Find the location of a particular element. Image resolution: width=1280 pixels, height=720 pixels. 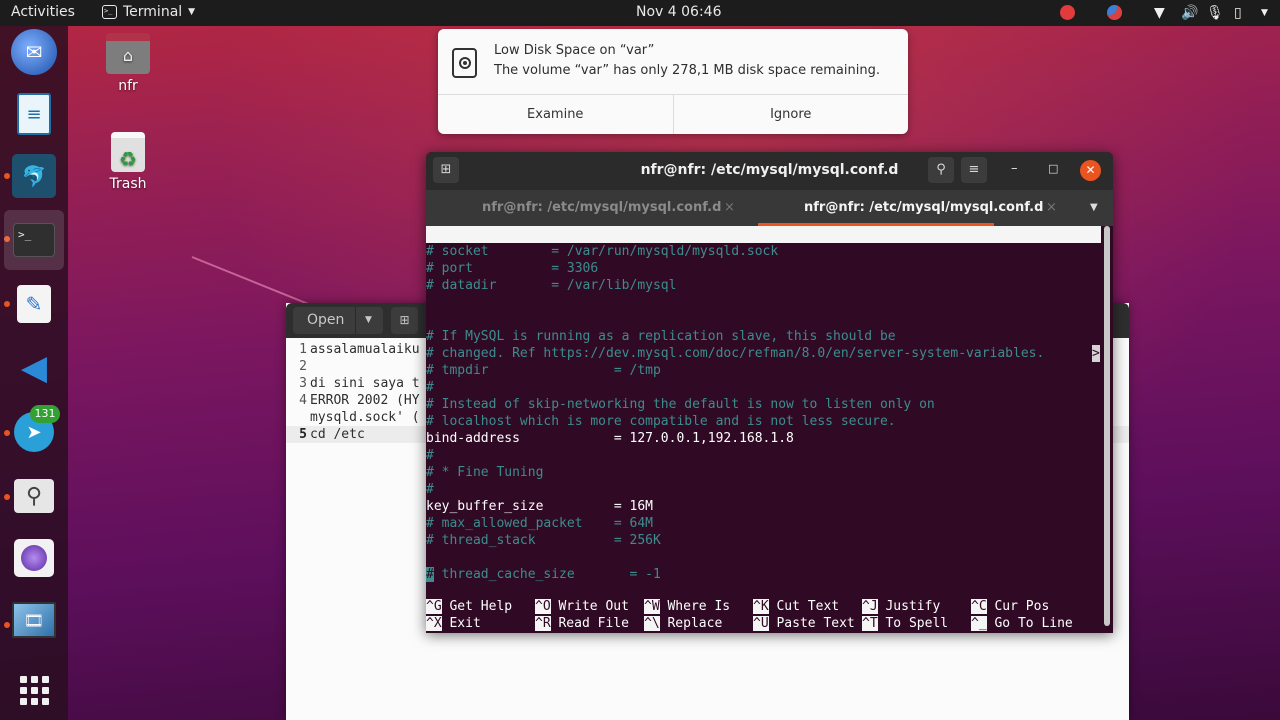

dolphin-icon: 🐬 is located at coordinates (34, 176).